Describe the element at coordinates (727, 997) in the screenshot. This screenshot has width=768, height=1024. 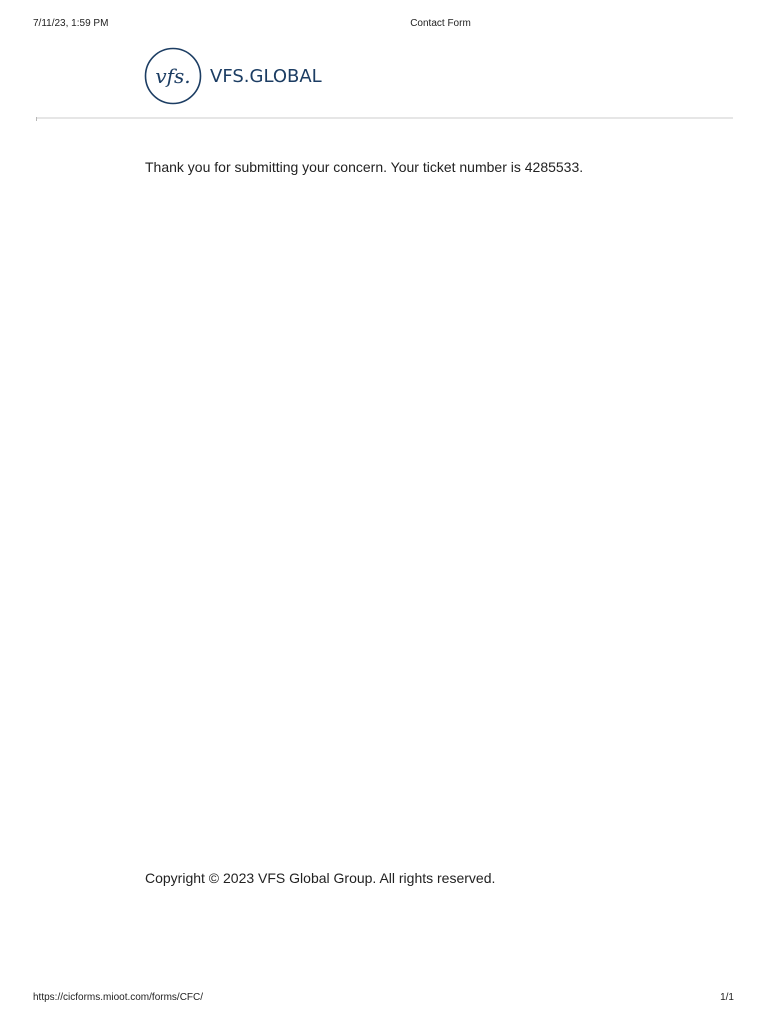
I see `print-page-indicator: 1/1` at that location.